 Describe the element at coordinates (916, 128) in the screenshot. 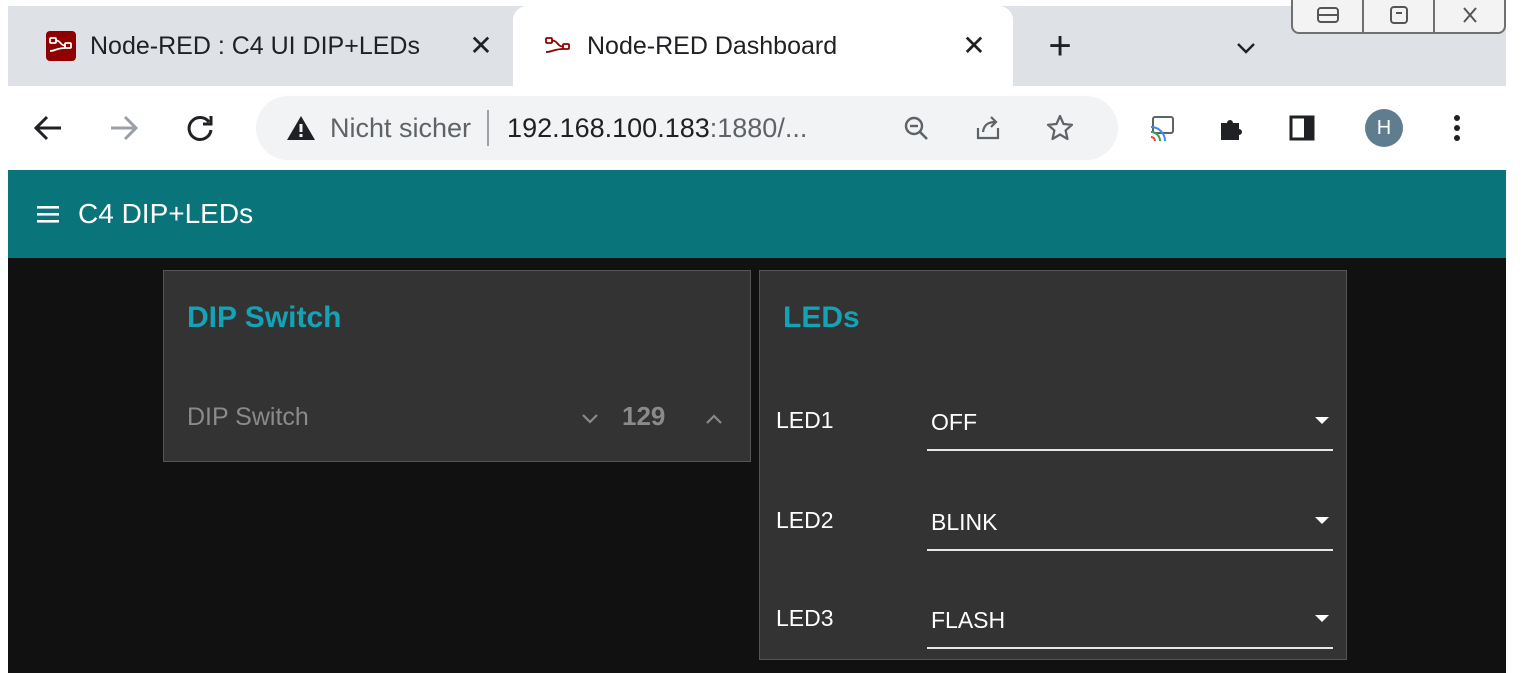

I see `zoom-icon` at that location.